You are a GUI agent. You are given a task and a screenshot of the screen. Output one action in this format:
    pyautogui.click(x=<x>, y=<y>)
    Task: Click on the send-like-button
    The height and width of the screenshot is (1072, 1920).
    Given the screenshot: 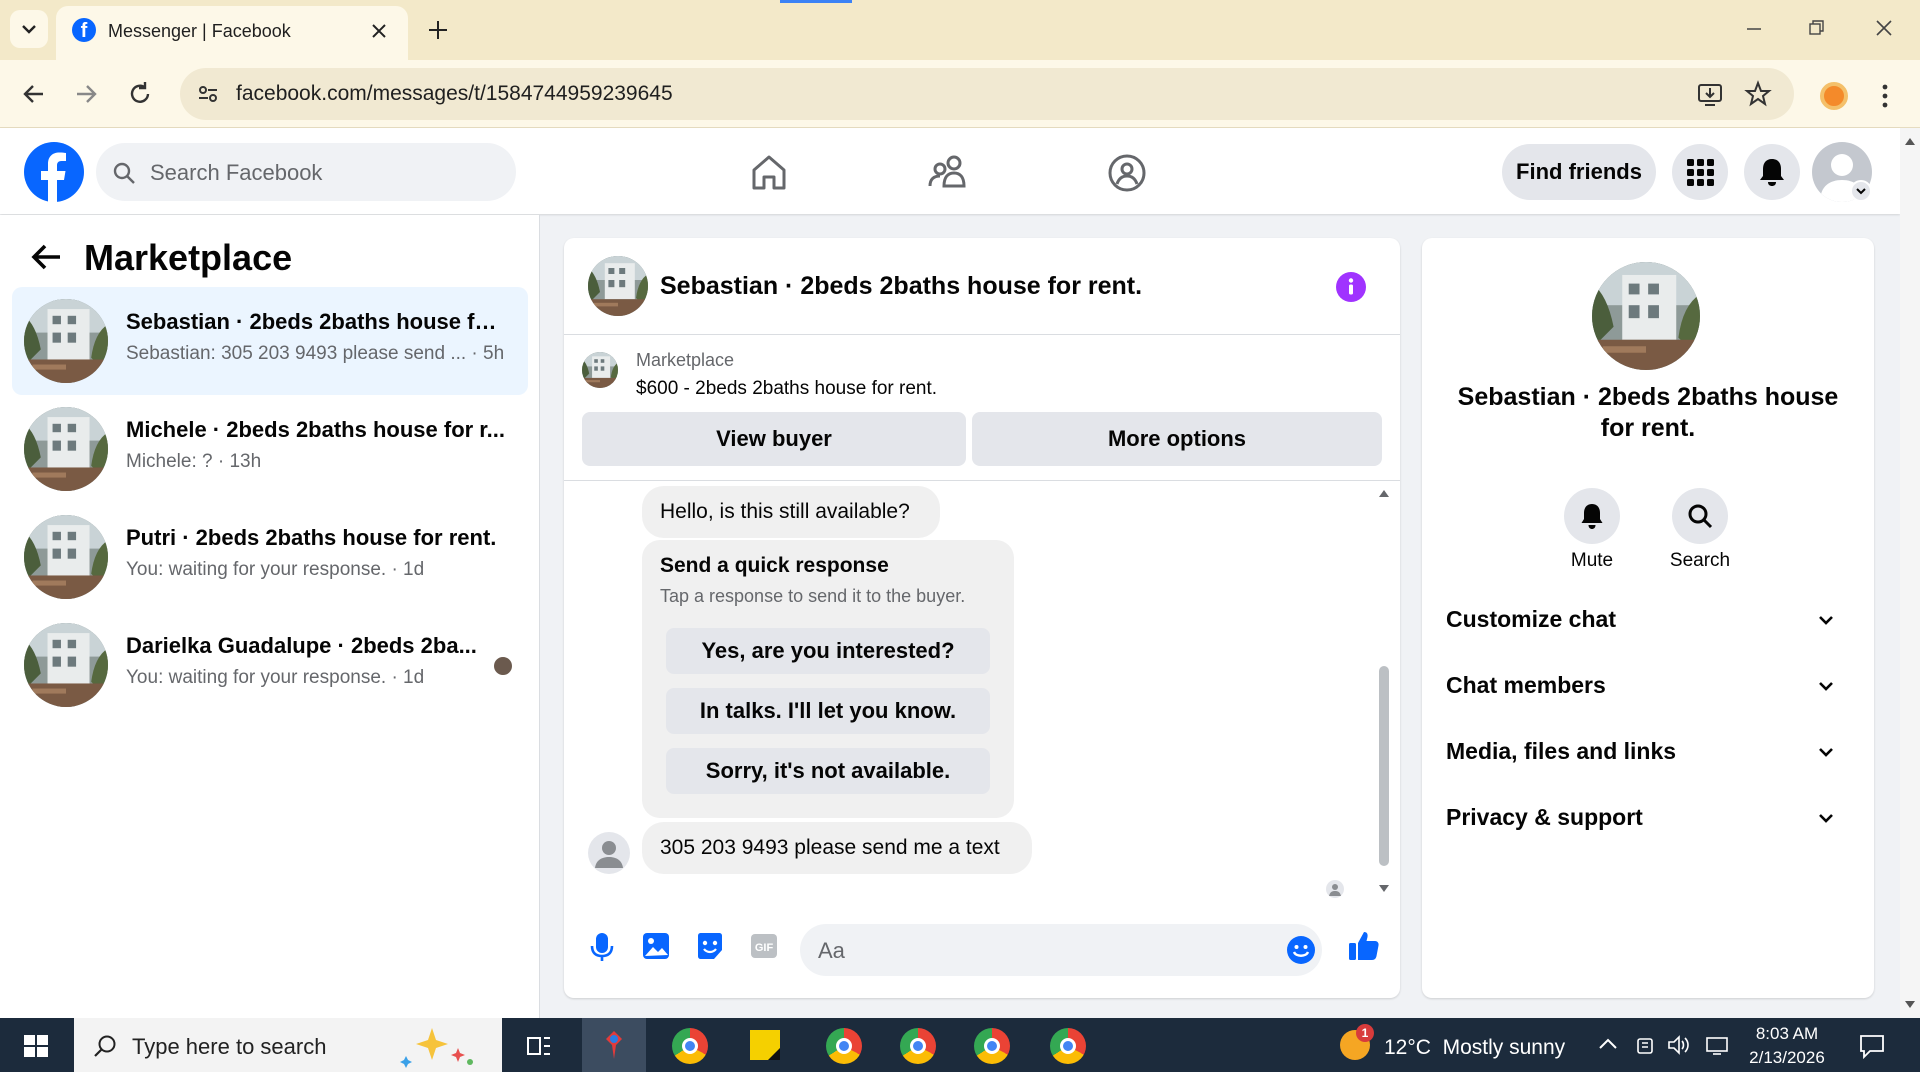 What is the action you would take?
    pyautogui.click(x=1364, y=946)
    